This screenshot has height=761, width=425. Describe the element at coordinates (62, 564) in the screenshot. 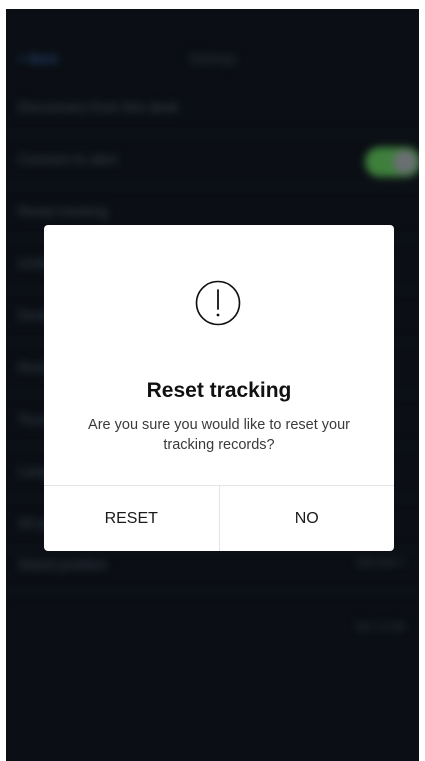

I see `settings-row-label: Stand position` at that location.